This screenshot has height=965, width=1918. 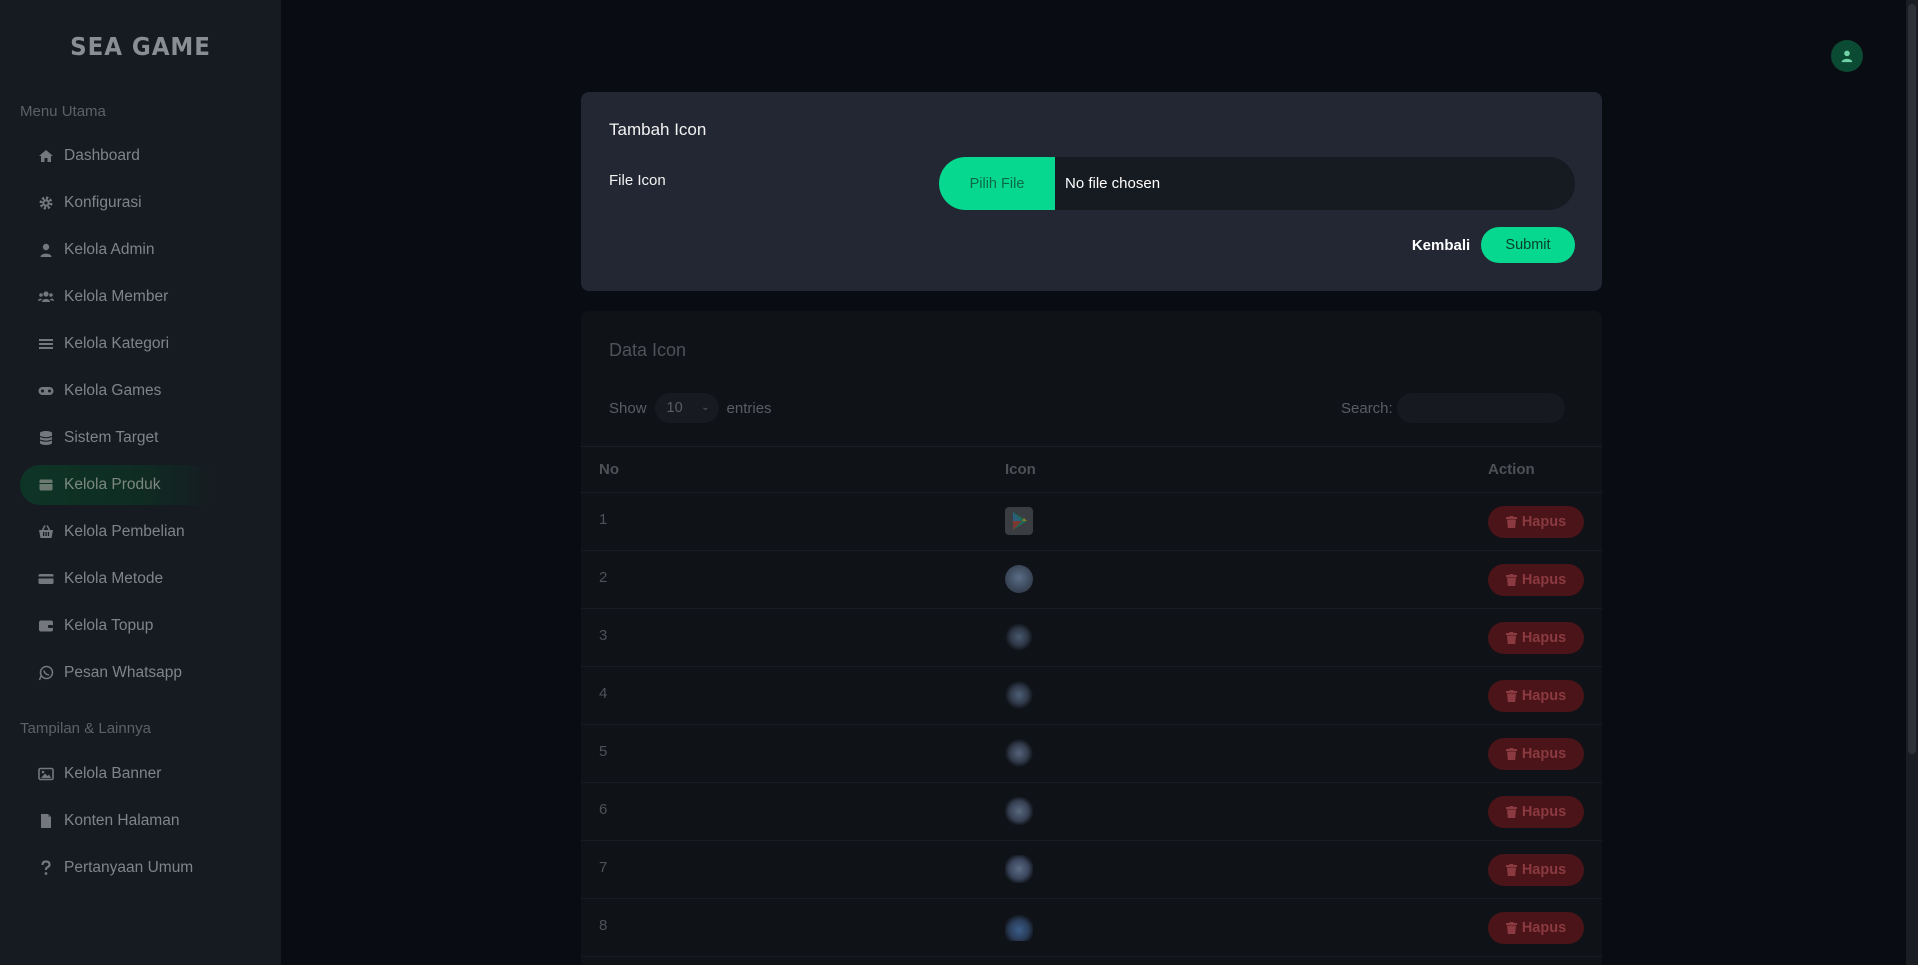 I want to click on sidebar-item-label: Kelola Member, so click(x=116, y=296).